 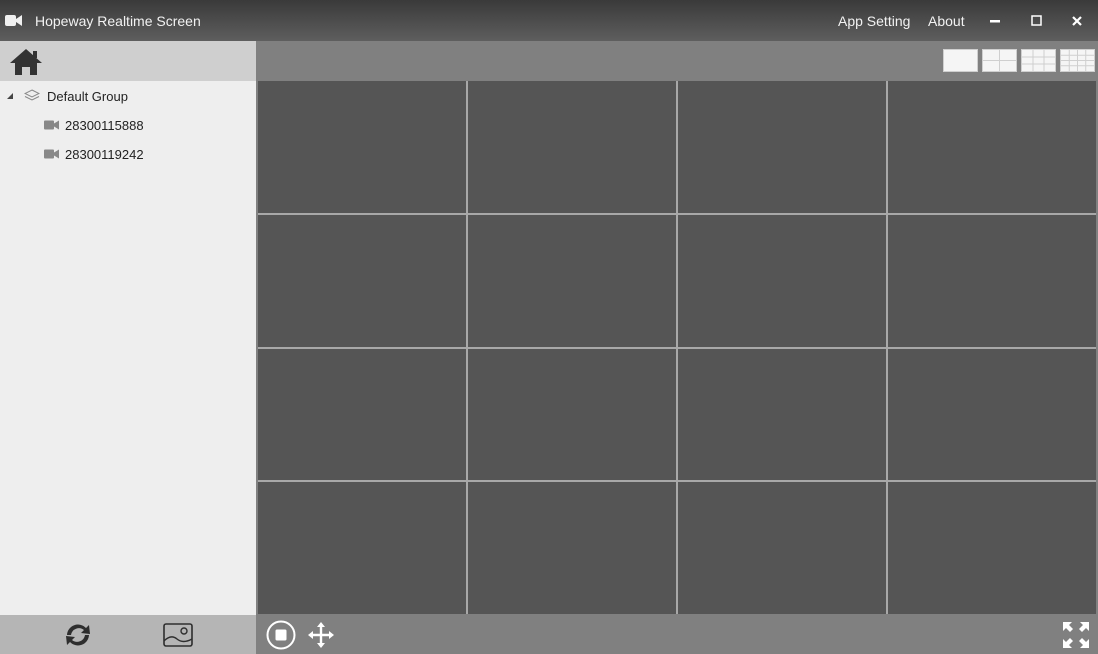 I want to click on tree-device-item: 28300119242, so click(x=94, y=154).